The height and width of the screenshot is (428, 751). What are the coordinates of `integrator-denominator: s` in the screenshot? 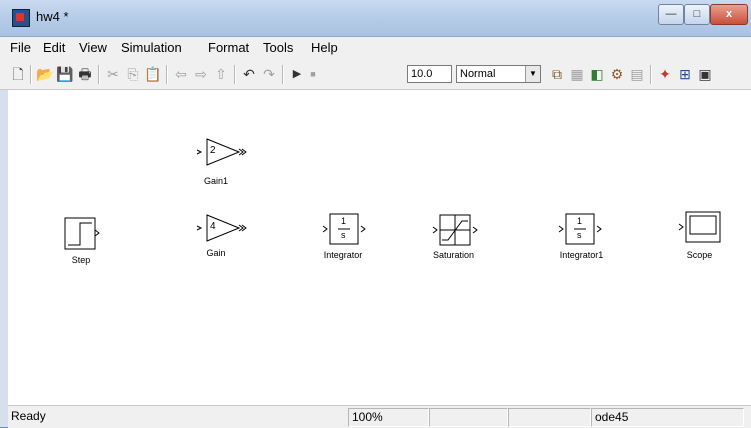 It's located at (343, 235).